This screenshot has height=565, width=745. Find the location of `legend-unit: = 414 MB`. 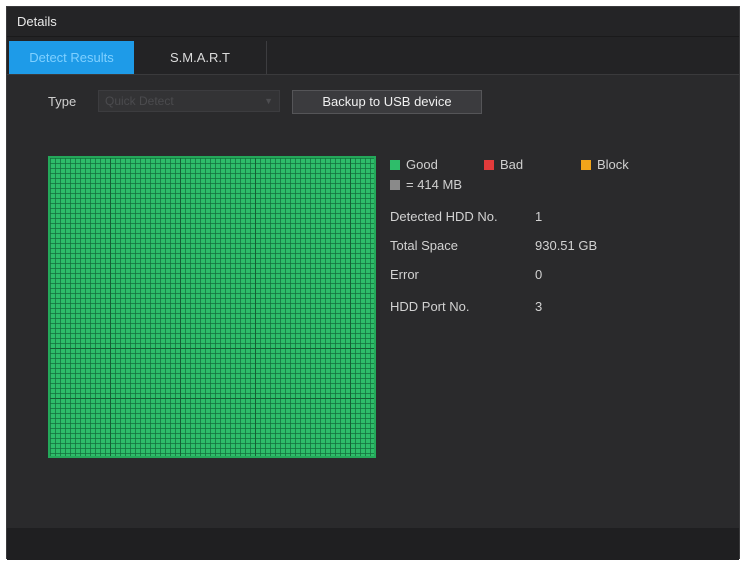

legend-unit: = 414 MB is located at coordinates (426, 184).